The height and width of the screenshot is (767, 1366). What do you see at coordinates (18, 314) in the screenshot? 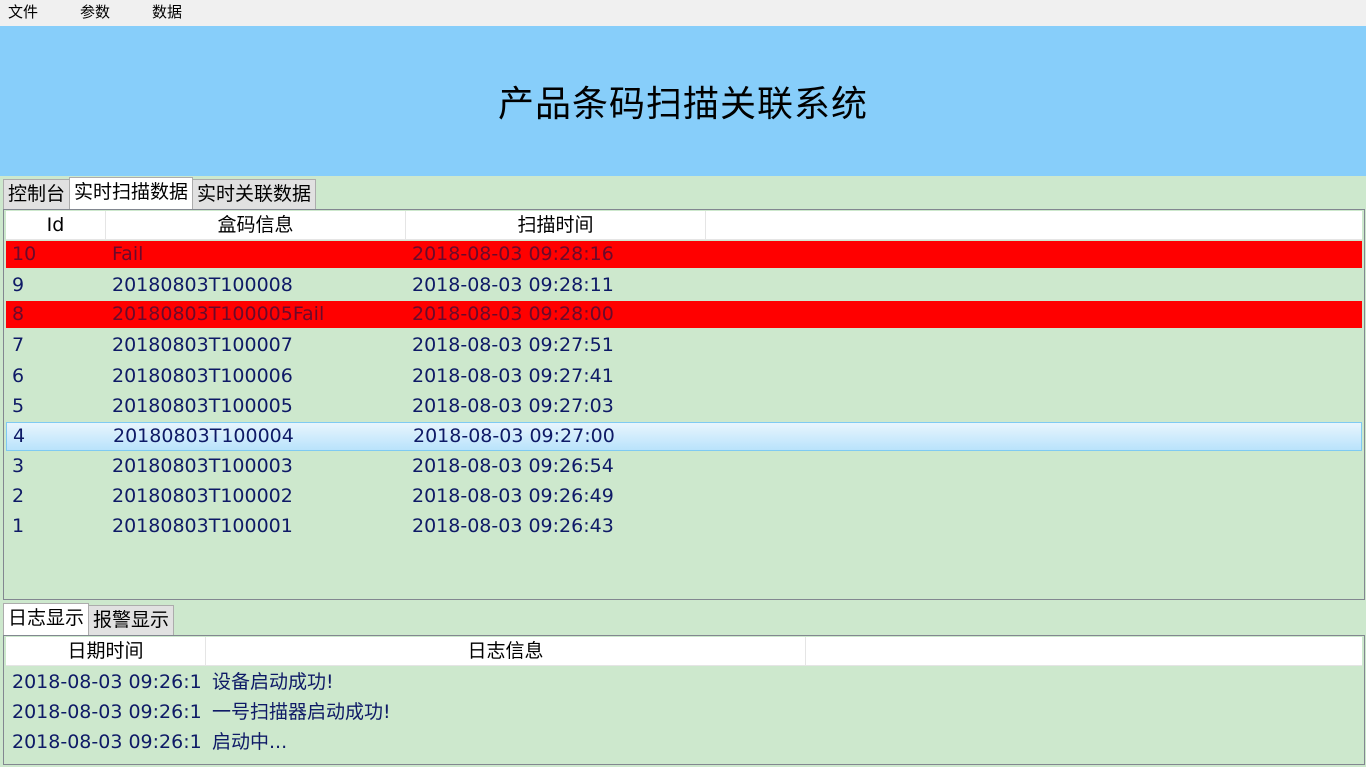
I see `cell-id: 8` at bounding box center [18, 314].